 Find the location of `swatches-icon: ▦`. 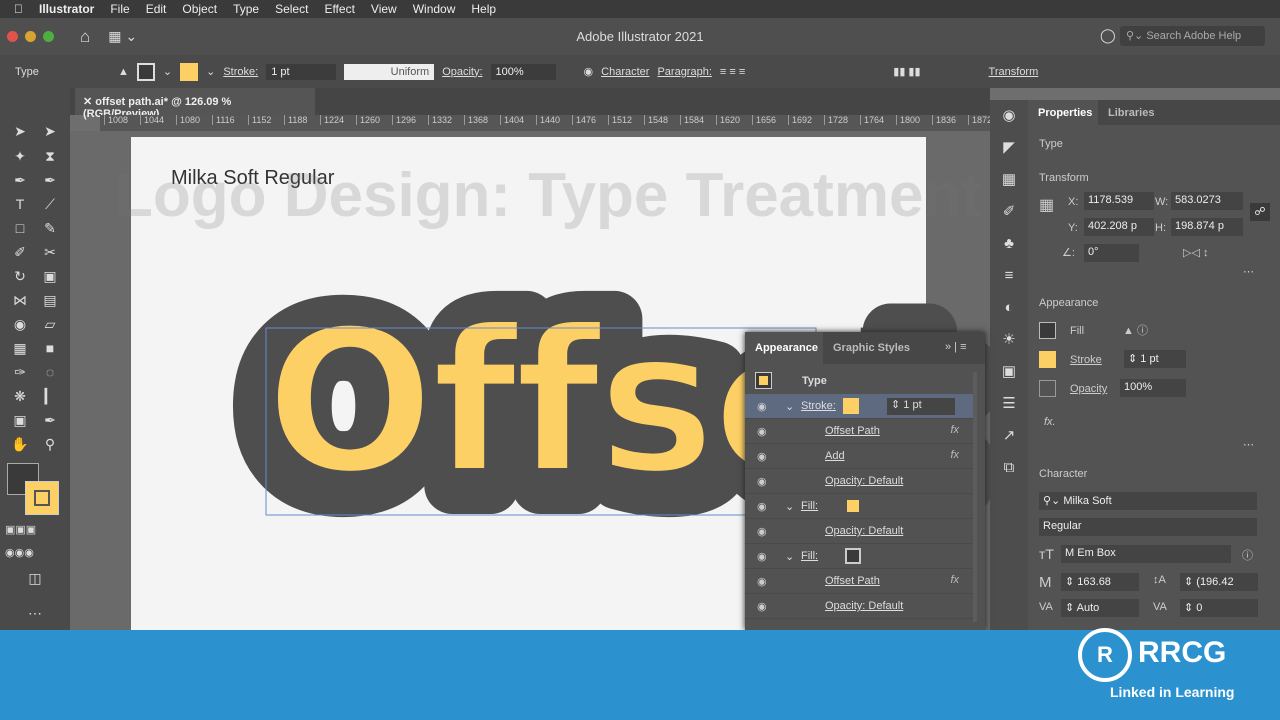

swatches-icon: ▦ is located at coordinates (1009, 180).